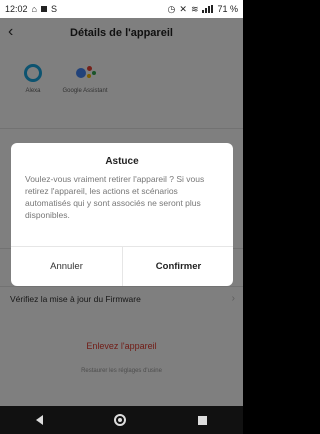 The image size is (320, 434). I want to click on signal-icon, so click(208, 9).